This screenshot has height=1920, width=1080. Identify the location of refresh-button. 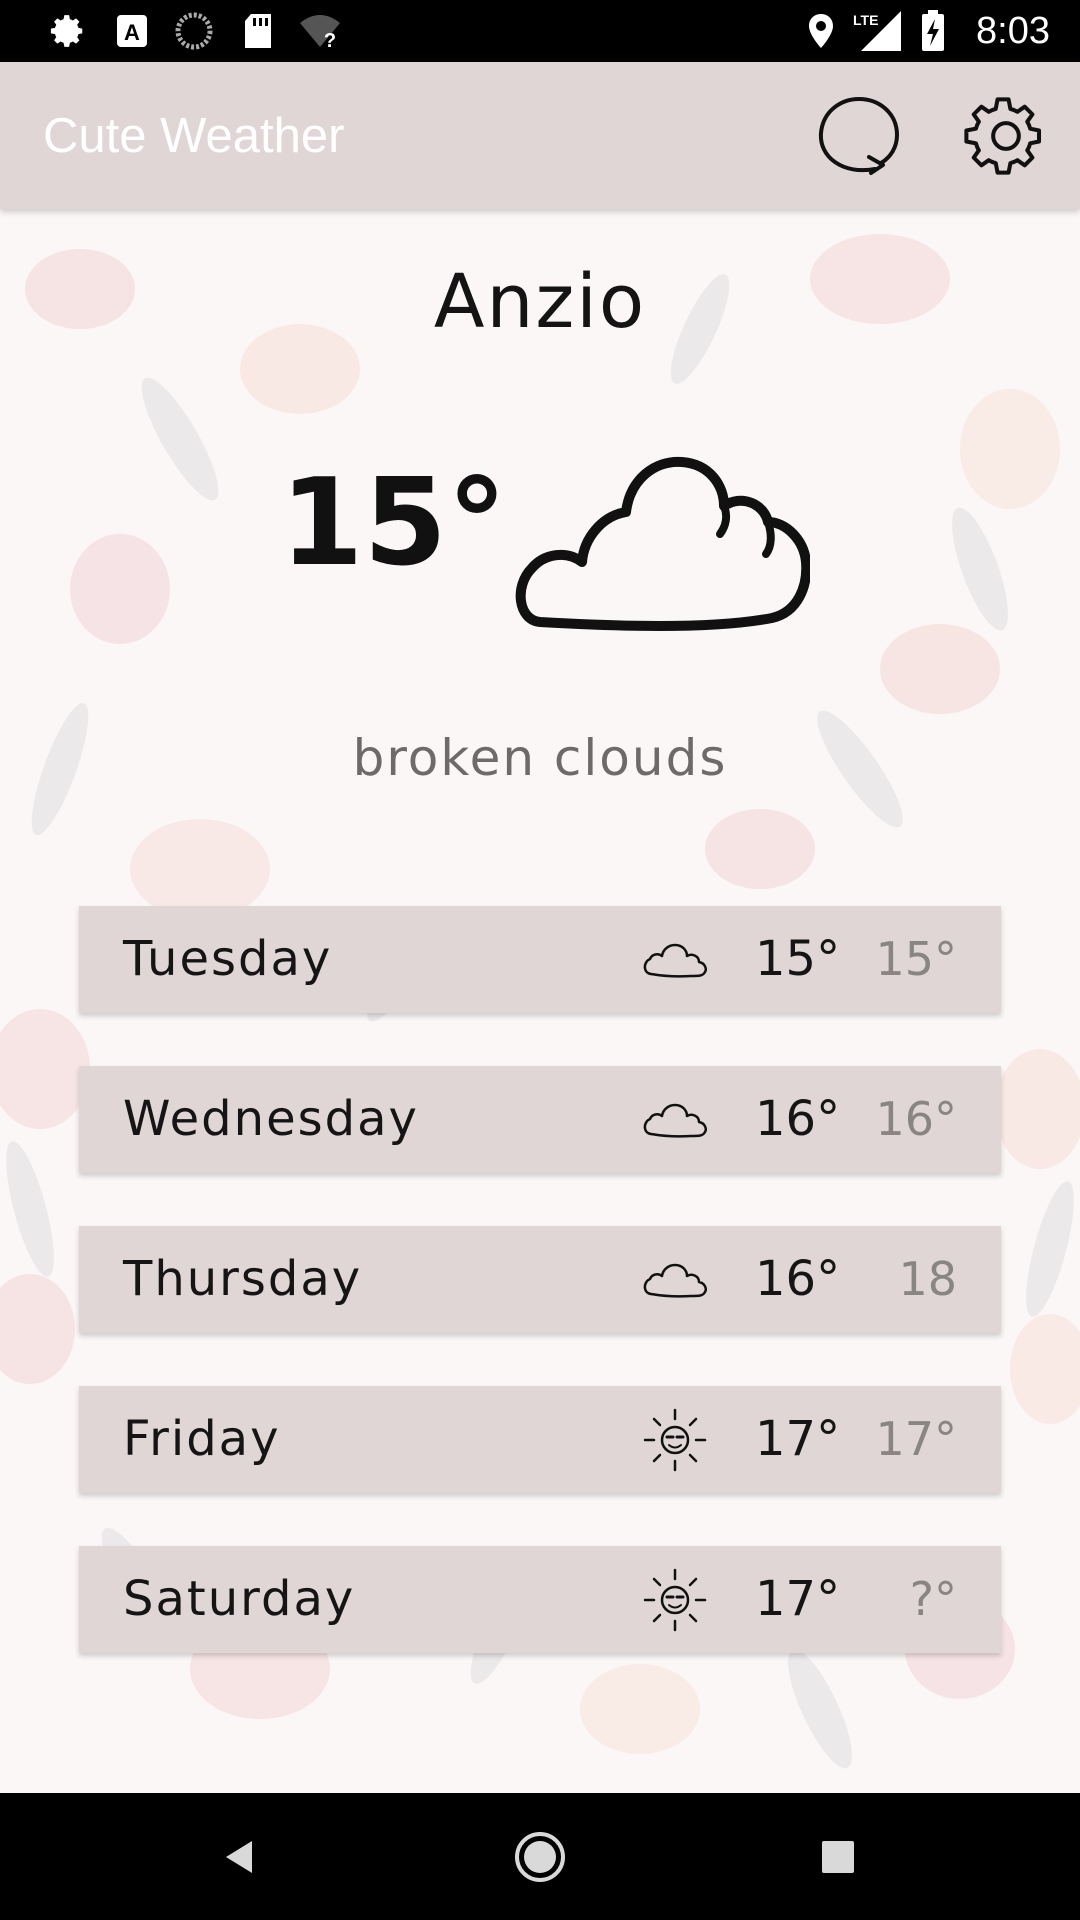
(858, 136).